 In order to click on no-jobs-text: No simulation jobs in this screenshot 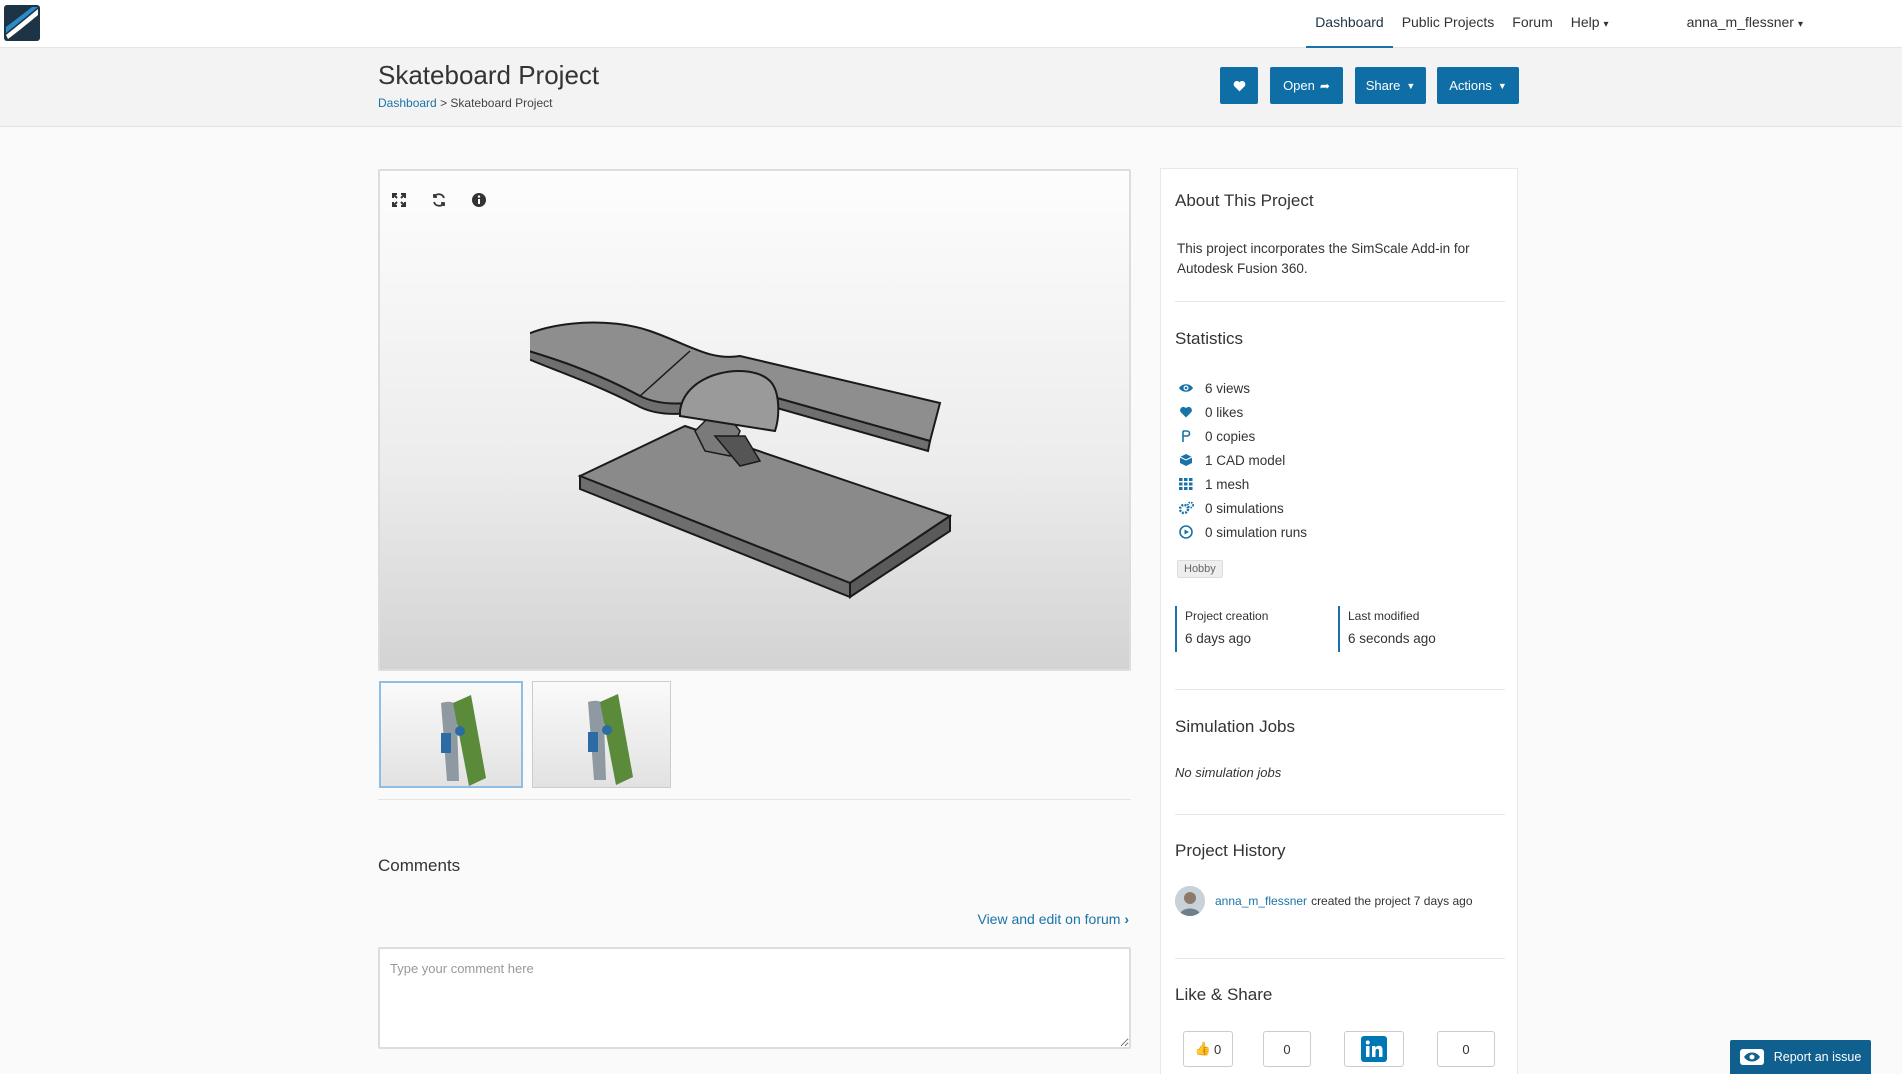, I will do `click(1228, 772)`.